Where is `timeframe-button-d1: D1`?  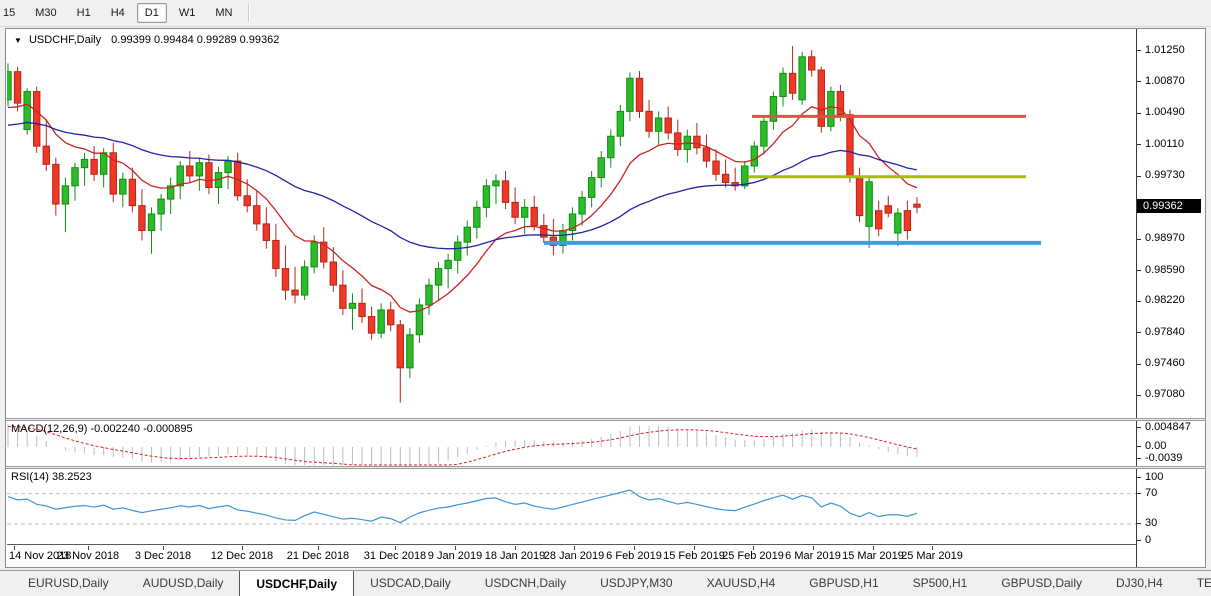 timeframe-button-d1: D1 is located at coordinates (151, 13).